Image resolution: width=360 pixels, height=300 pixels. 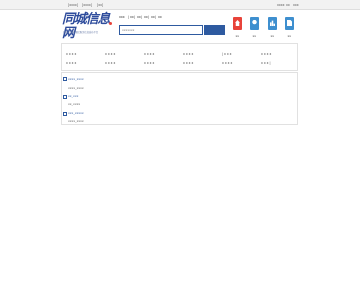 I want to click on home-icon, so click(x=237, y=23).